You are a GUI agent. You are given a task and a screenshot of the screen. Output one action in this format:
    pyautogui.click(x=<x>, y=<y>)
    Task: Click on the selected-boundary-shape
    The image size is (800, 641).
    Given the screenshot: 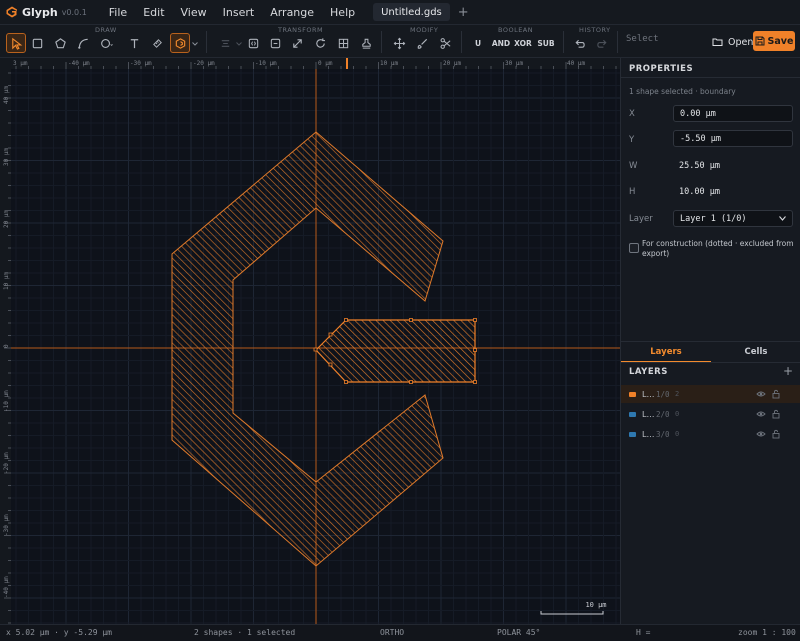 What is the action you would take?
    pyautogui.click(x=395, y=351)
    